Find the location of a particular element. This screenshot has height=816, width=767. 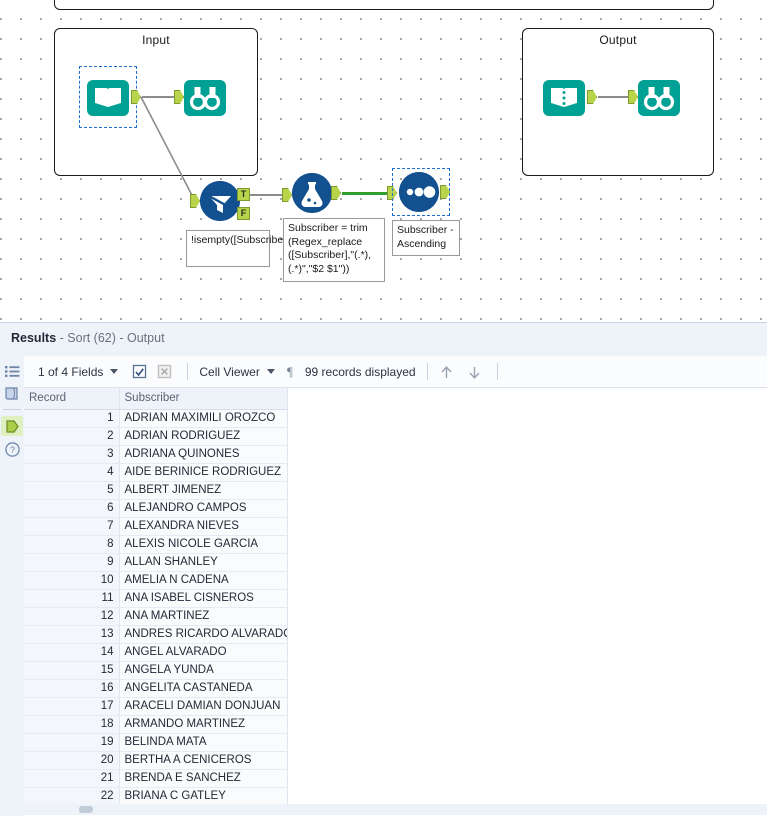

table-row: 20 BERTHA A CENICEROS is located at coordinates (156, 760).